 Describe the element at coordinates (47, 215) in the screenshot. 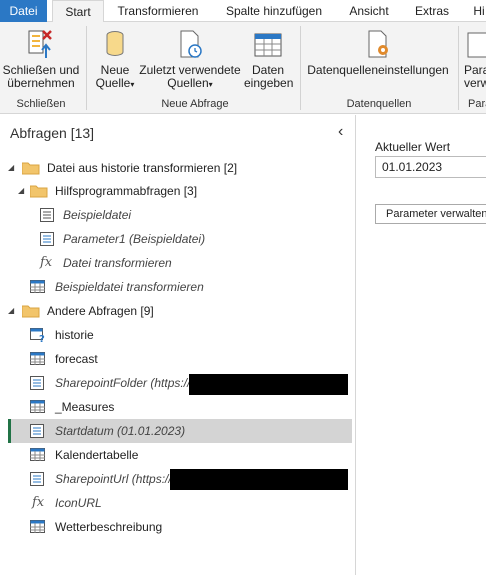

I see `document-icon` at that location.